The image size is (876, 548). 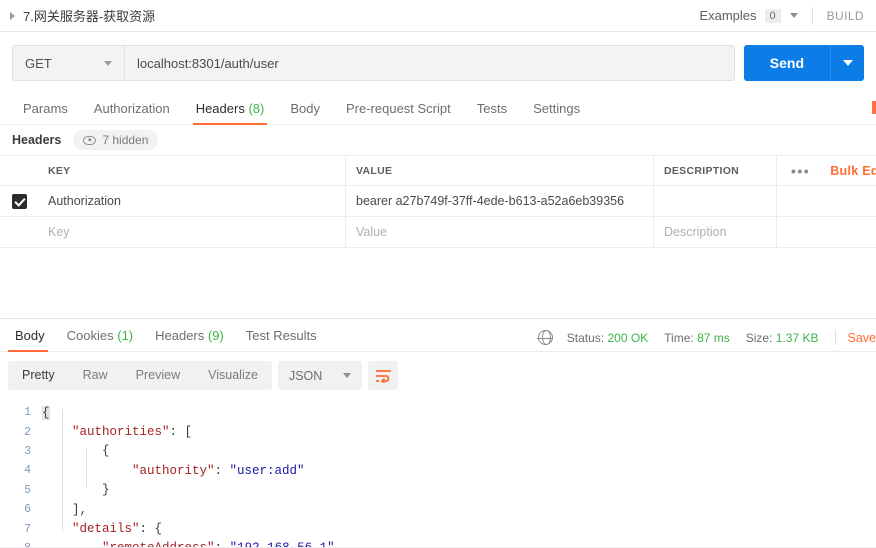 What do you see at coordinates (68, 63) in the screenshot?
I see `http-method-select: GET` at bounding box center [68, 63].